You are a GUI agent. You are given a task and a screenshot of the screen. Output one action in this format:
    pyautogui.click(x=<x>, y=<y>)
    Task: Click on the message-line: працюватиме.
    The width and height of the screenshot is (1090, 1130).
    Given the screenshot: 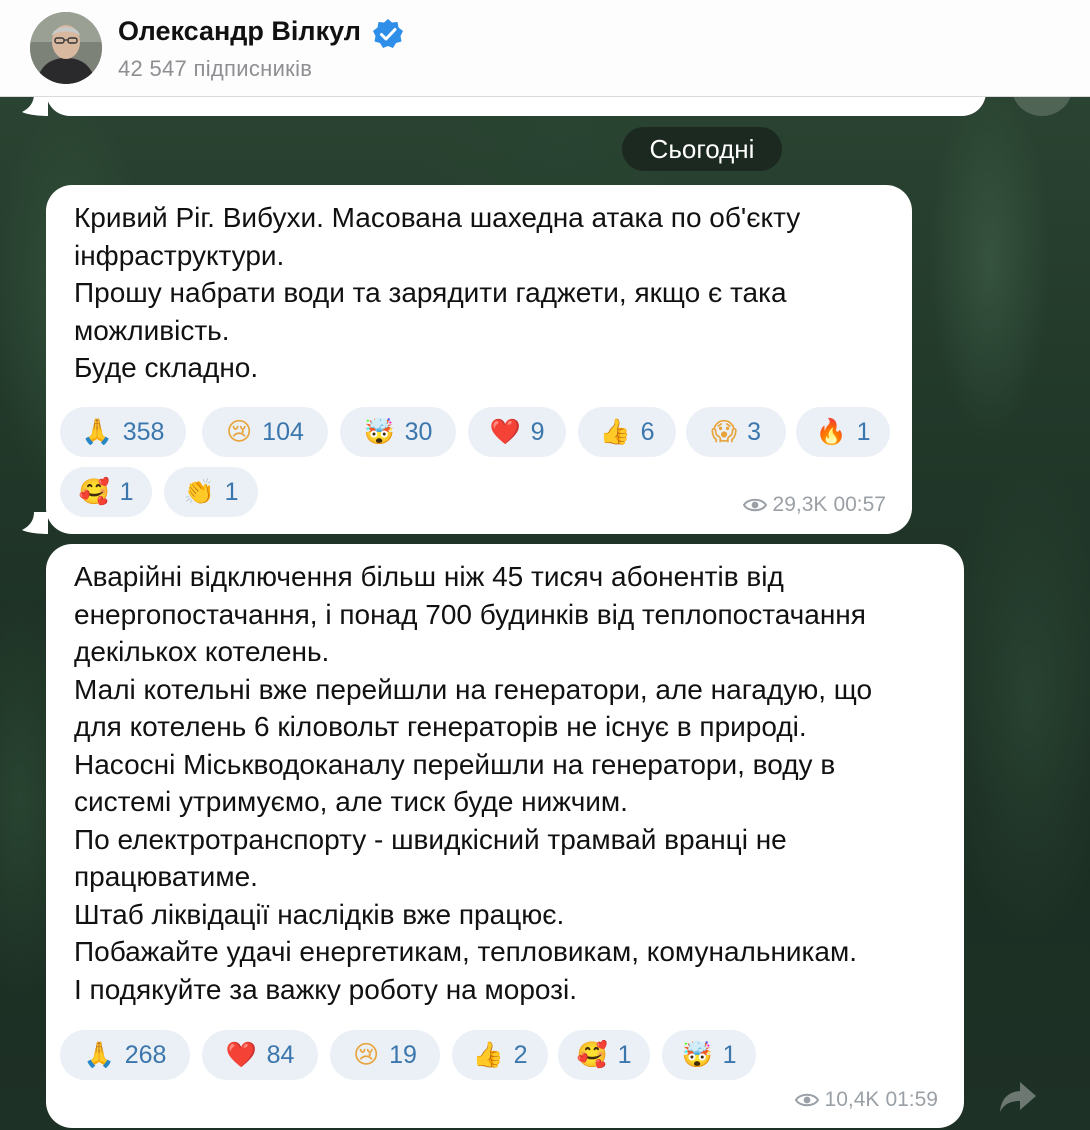 What is the action you would take?
    pyautogui.click(x=166, y=876)
    